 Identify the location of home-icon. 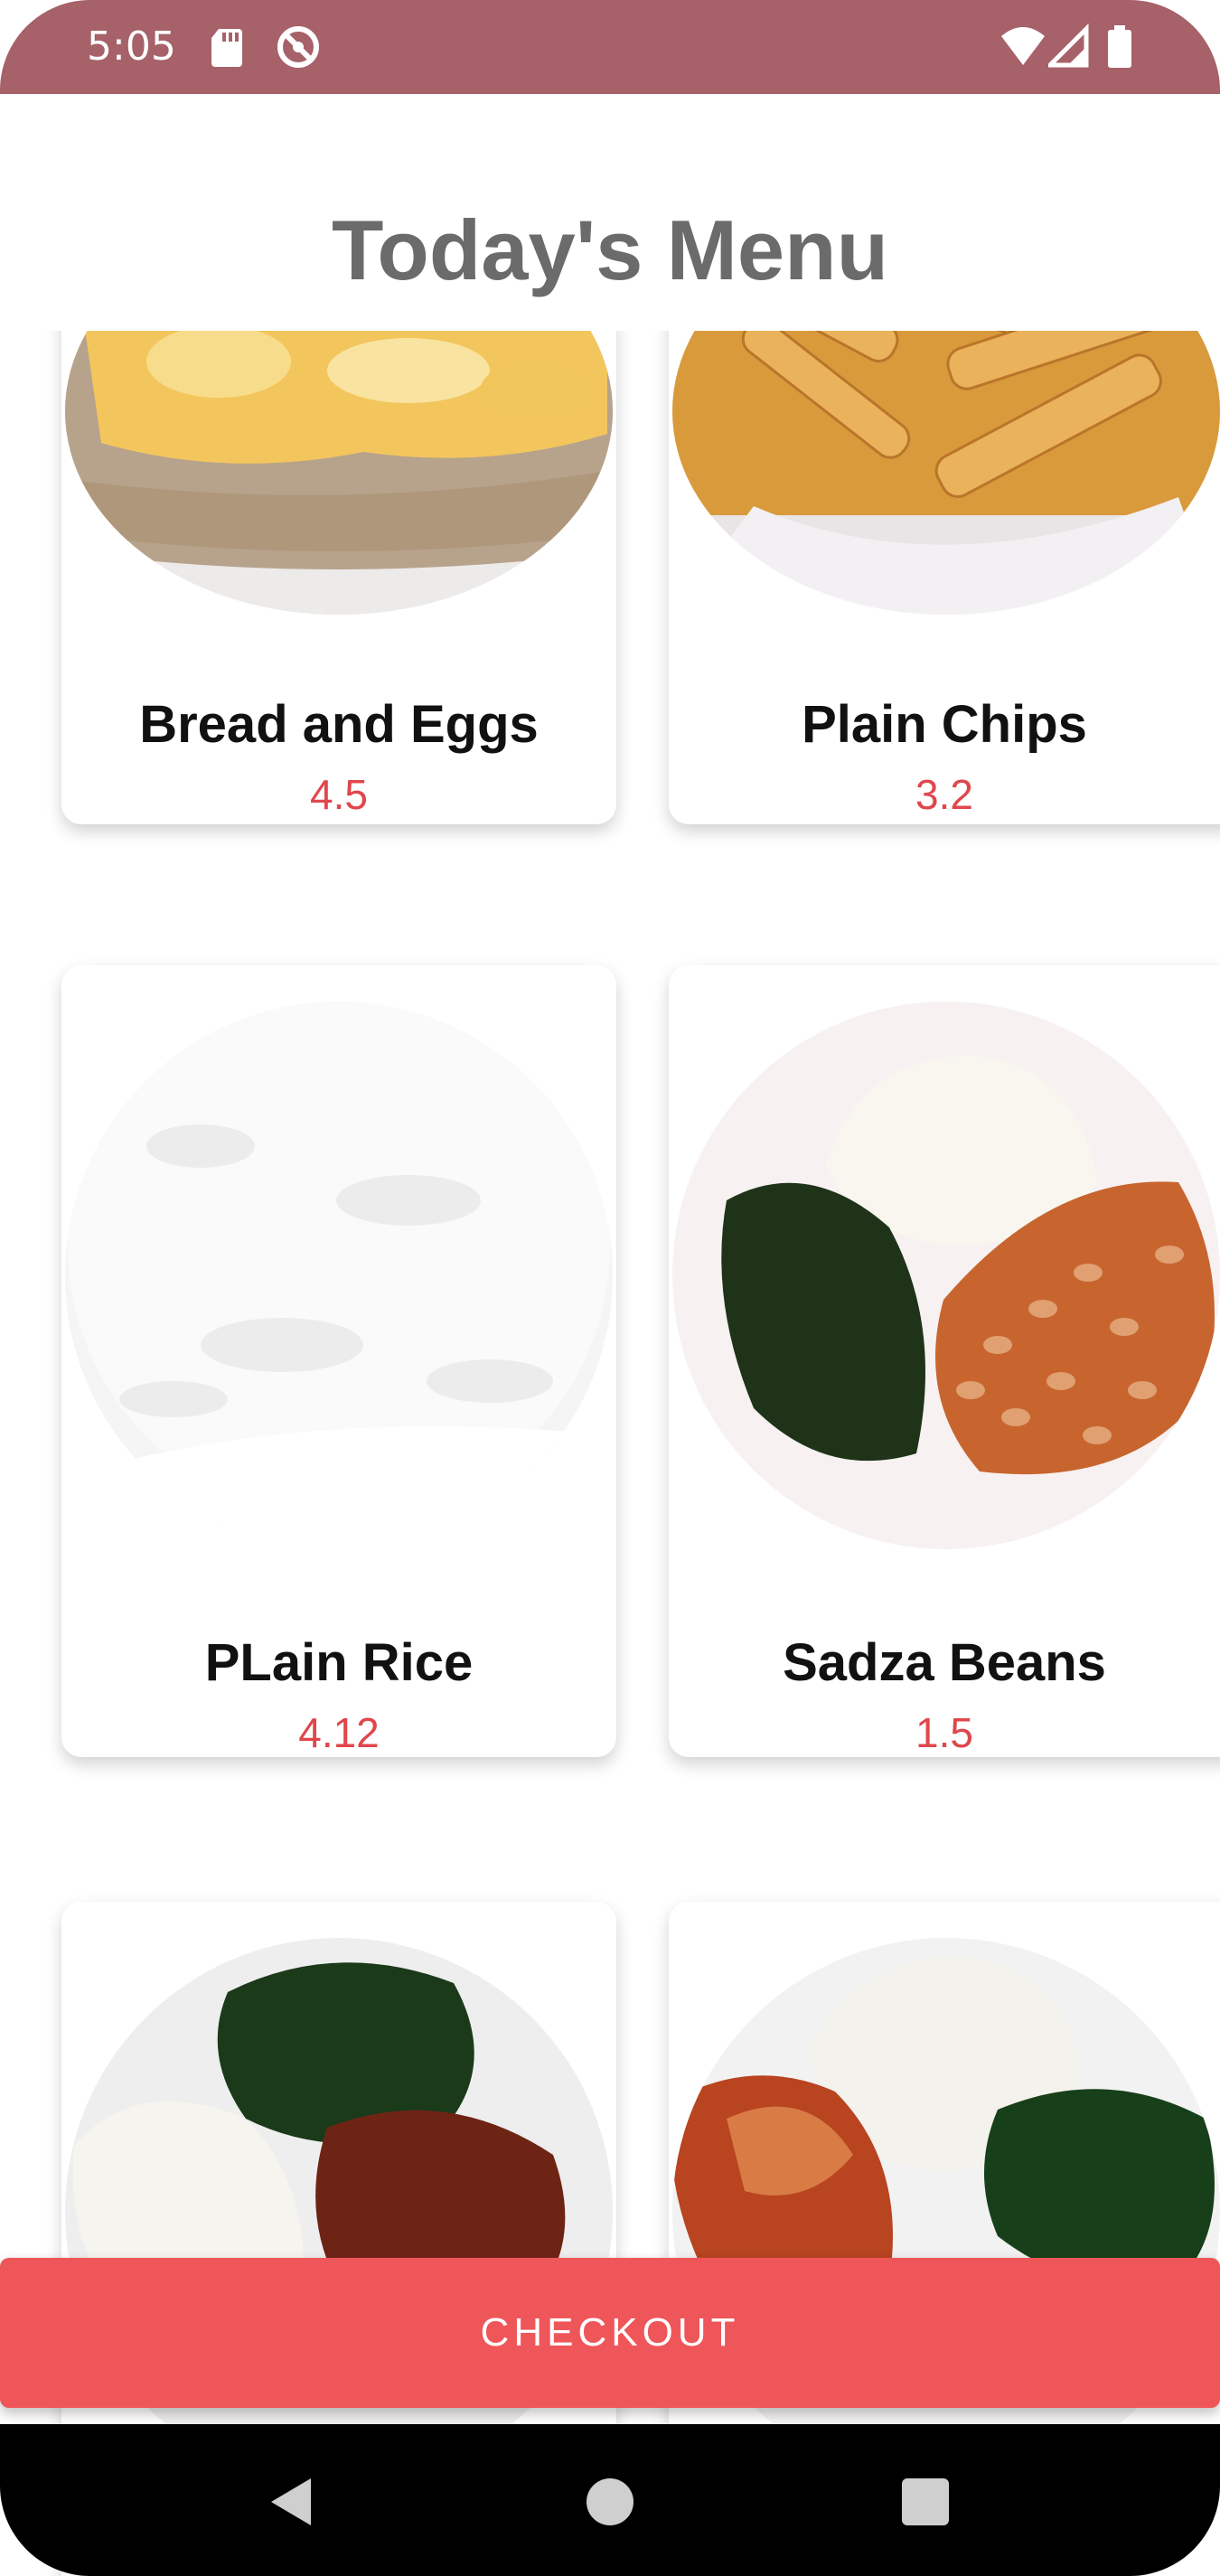
(610, 2502).